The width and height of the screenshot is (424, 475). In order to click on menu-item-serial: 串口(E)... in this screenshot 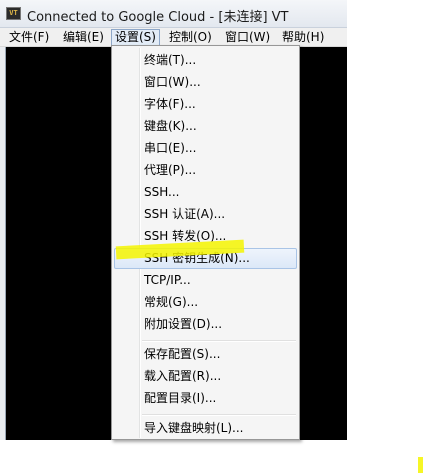, I will do `click(205, 148)`.